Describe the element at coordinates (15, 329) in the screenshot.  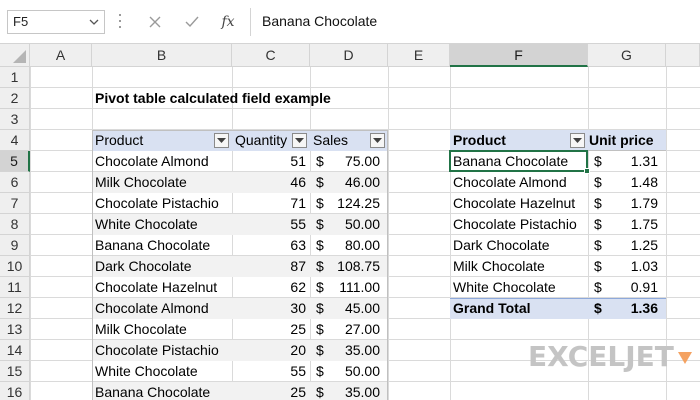
I see `row-header-13: 13` at that location.